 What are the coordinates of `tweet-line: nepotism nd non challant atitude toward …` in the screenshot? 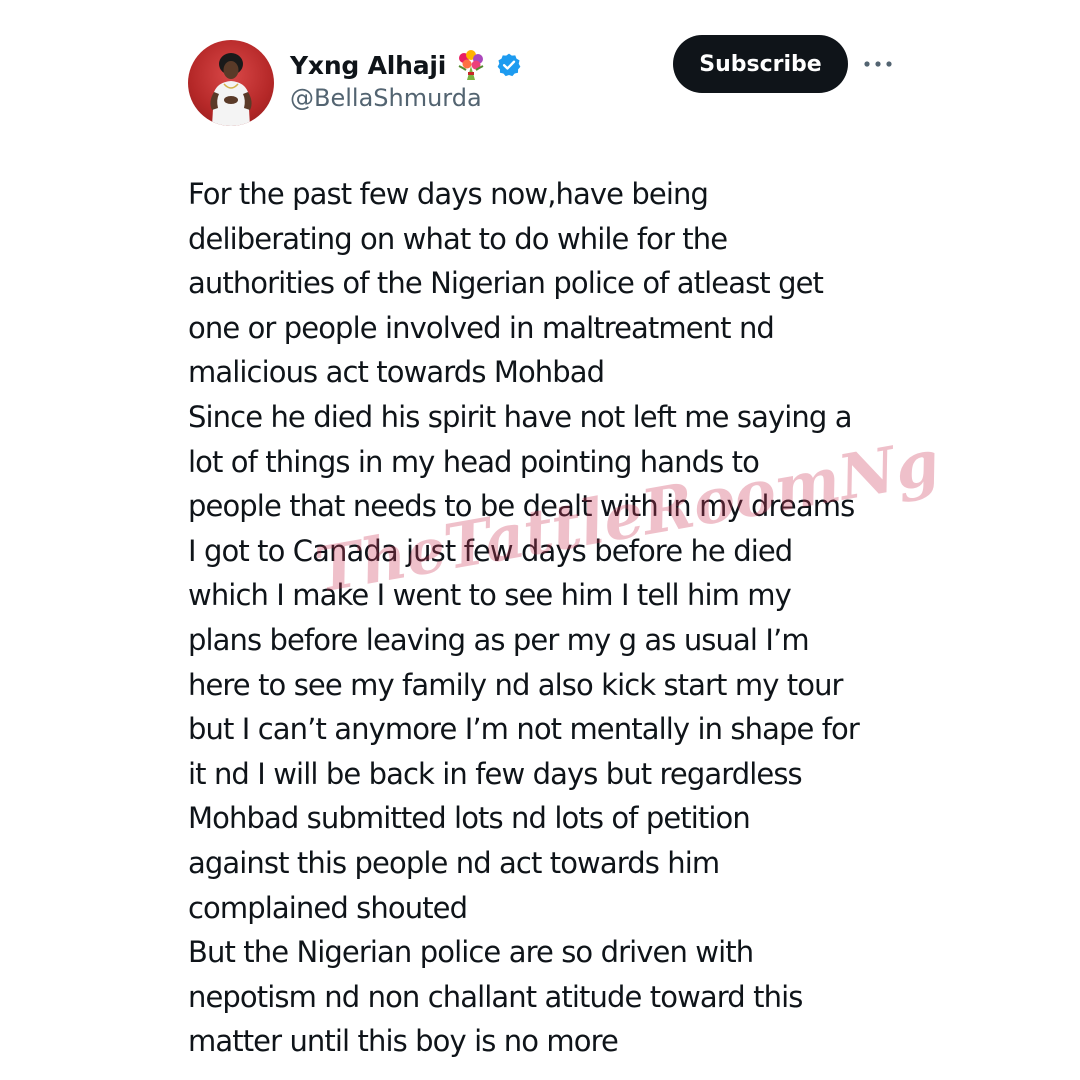 It's located at (495, 996).